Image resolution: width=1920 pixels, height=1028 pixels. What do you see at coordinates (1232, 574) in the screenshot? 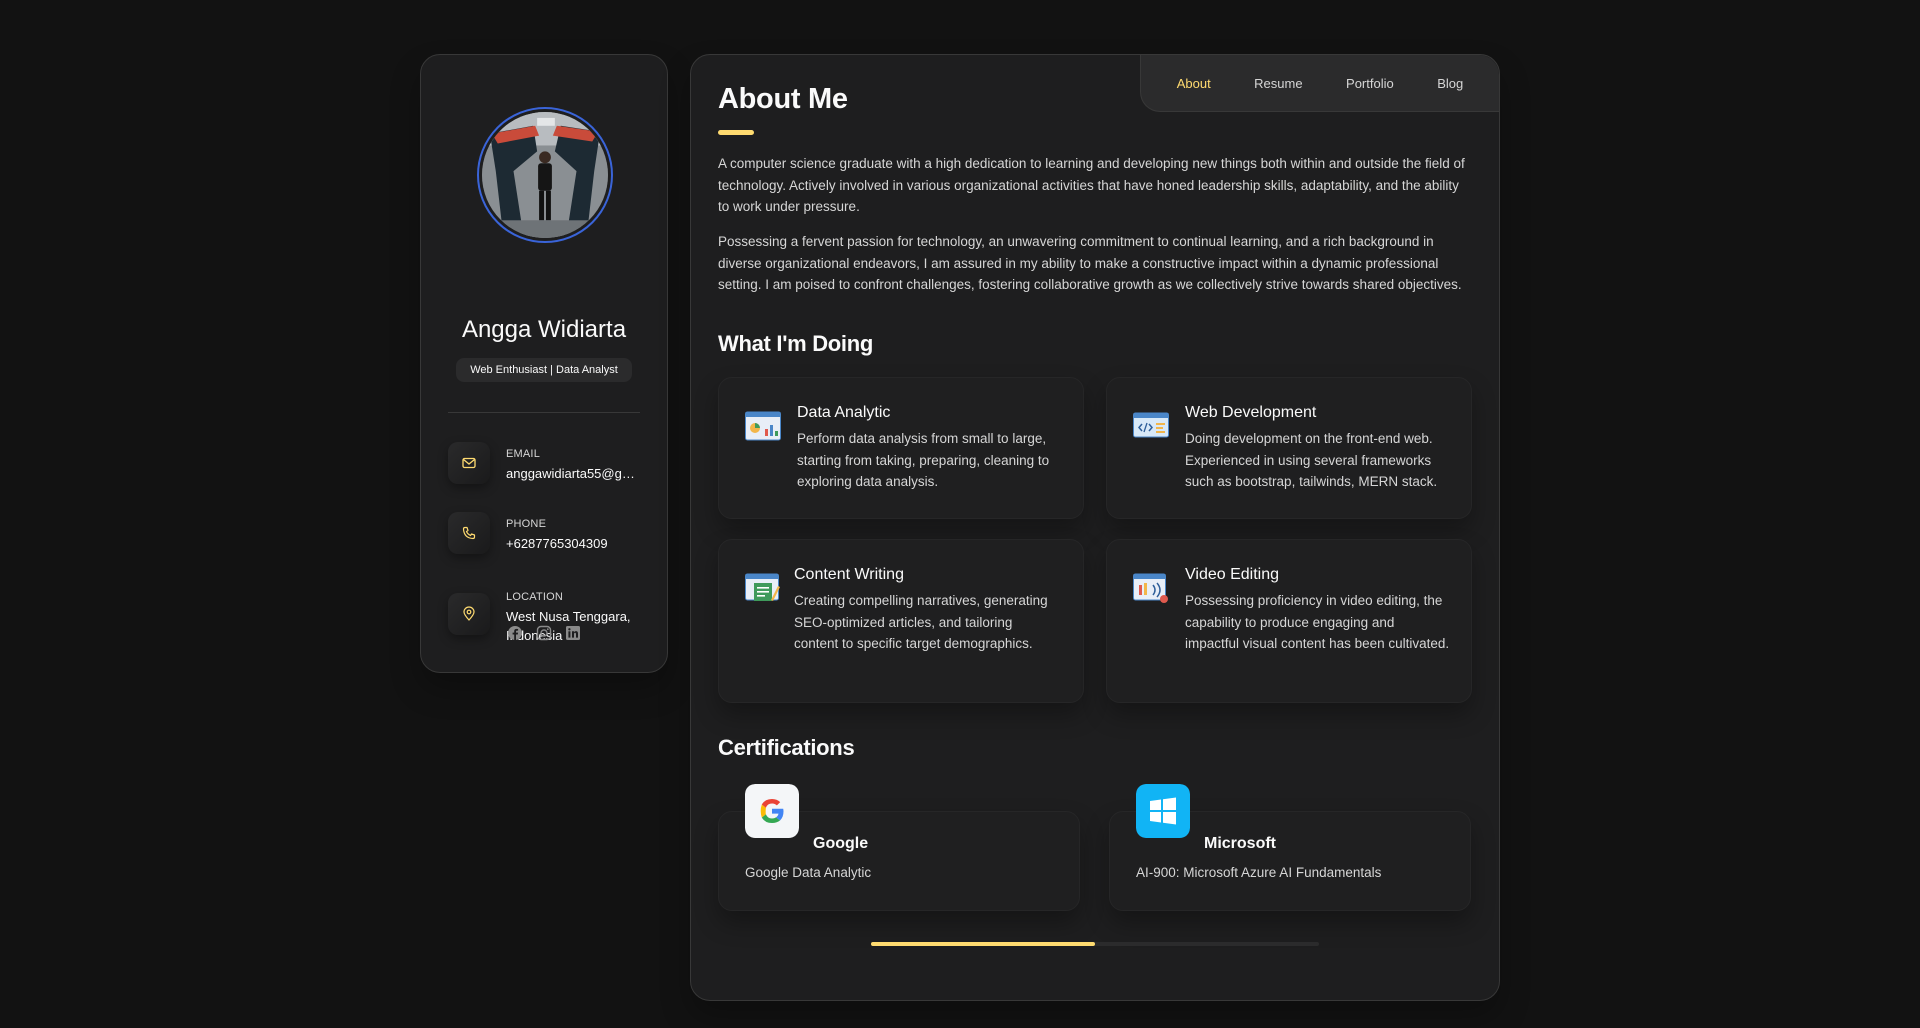
I see `service-title: Video Editing` at bounding box center [1232, 574].